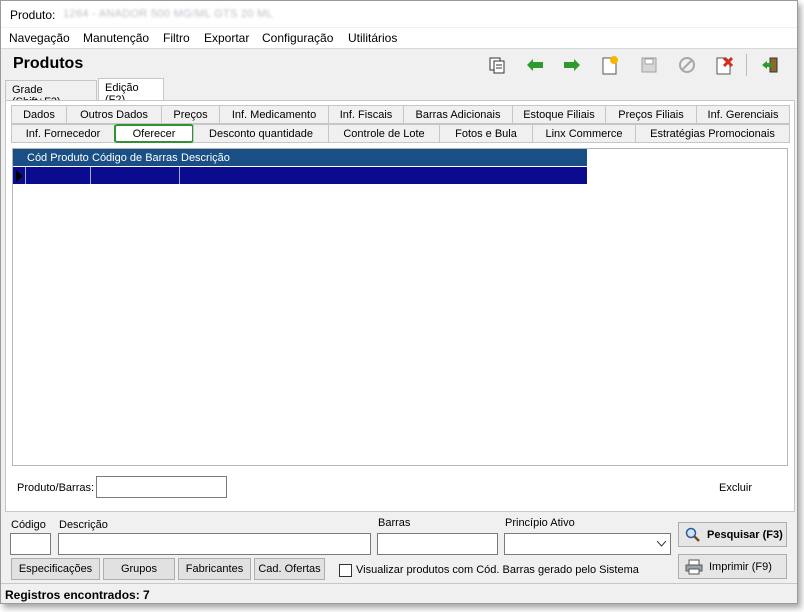  I want to click on codigo-label: Código, so click(28, 525).